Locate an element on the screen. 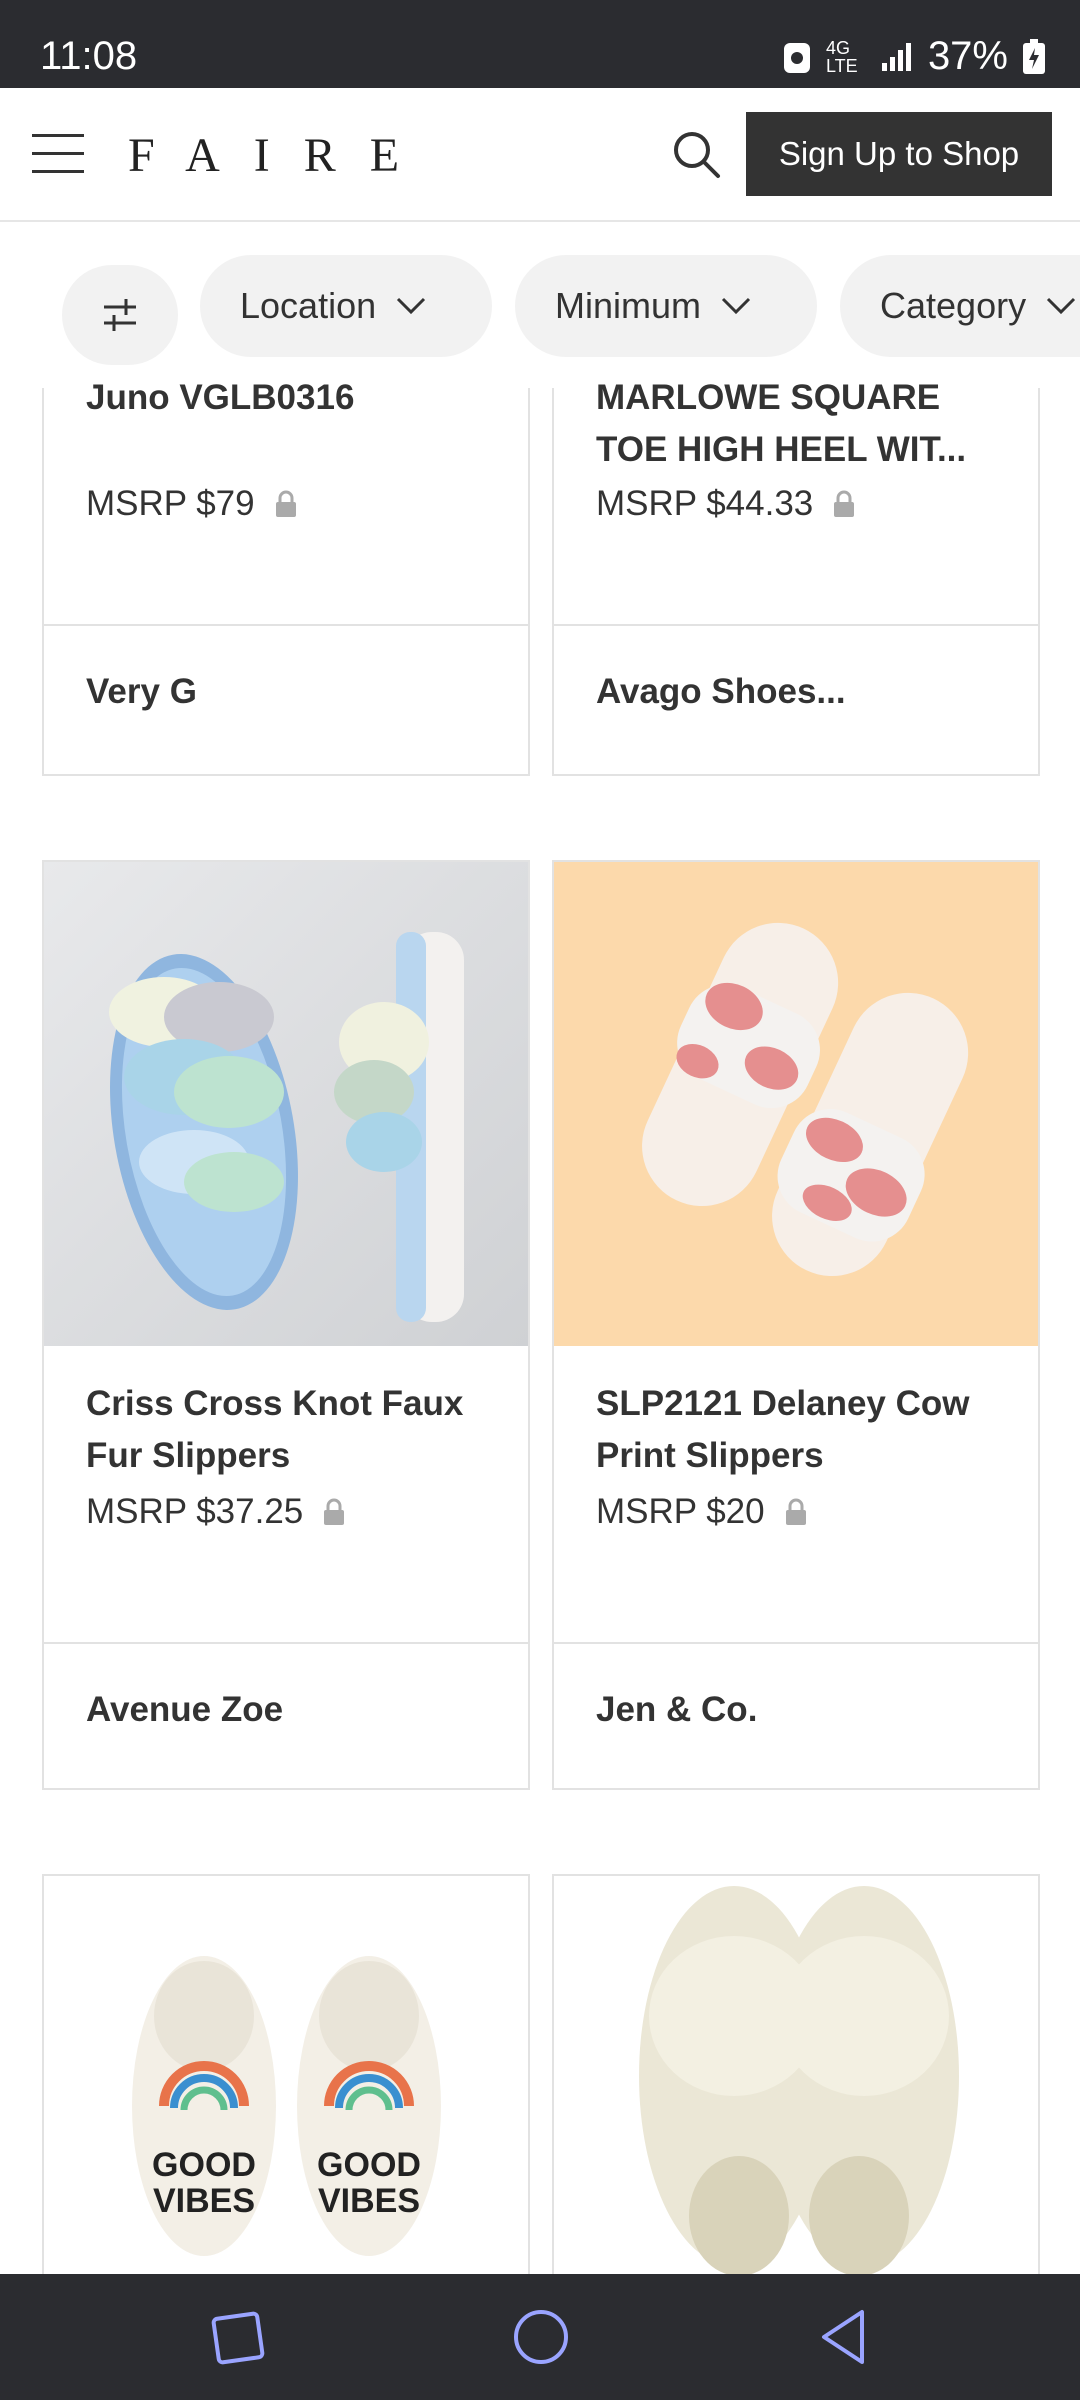 Image resolution: width=1080 pixels, height=2400 pixels. product-title: Juno VGLB0316 is located at coordinates (220, 397).